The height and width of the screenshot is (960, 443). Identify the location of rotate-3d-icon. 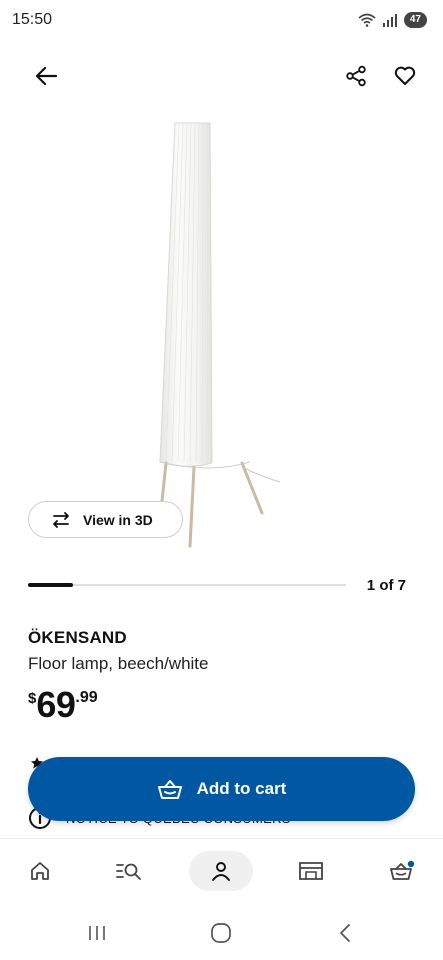
(61, 519).